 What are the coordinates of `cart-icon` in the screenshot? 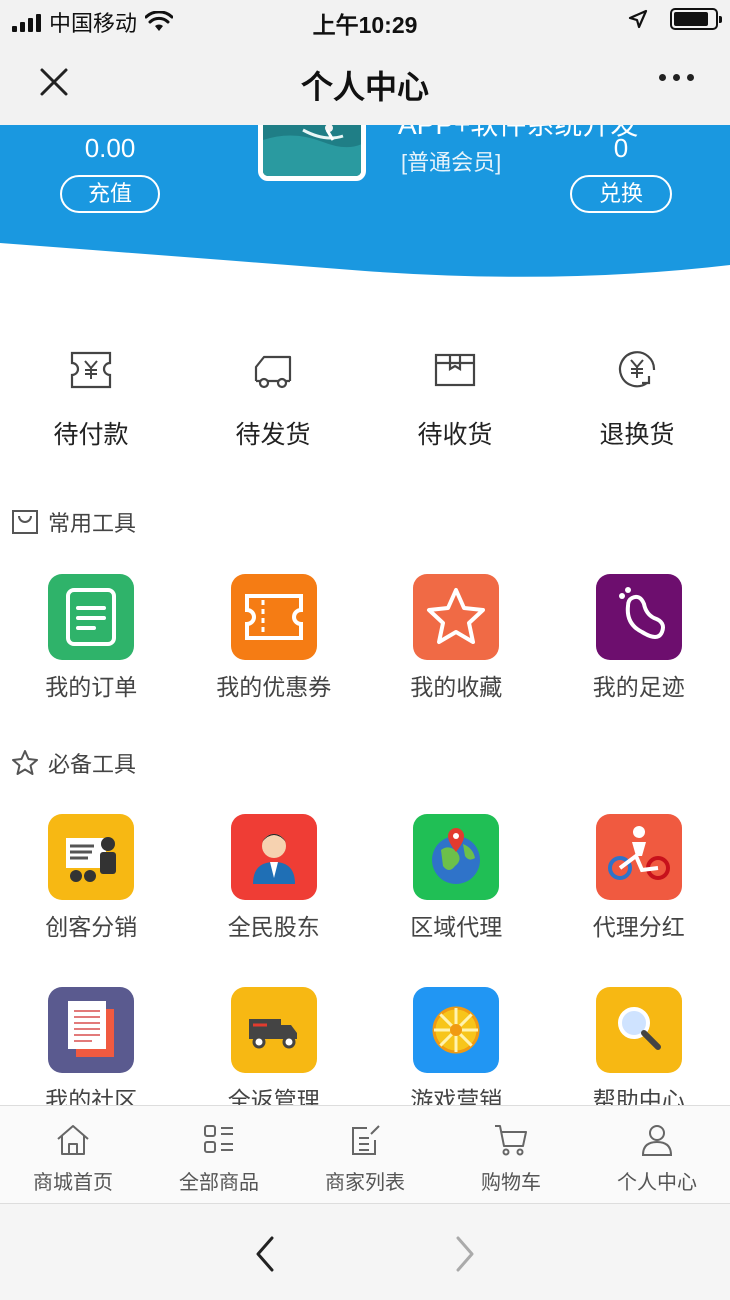 It's located at (511, 1140).